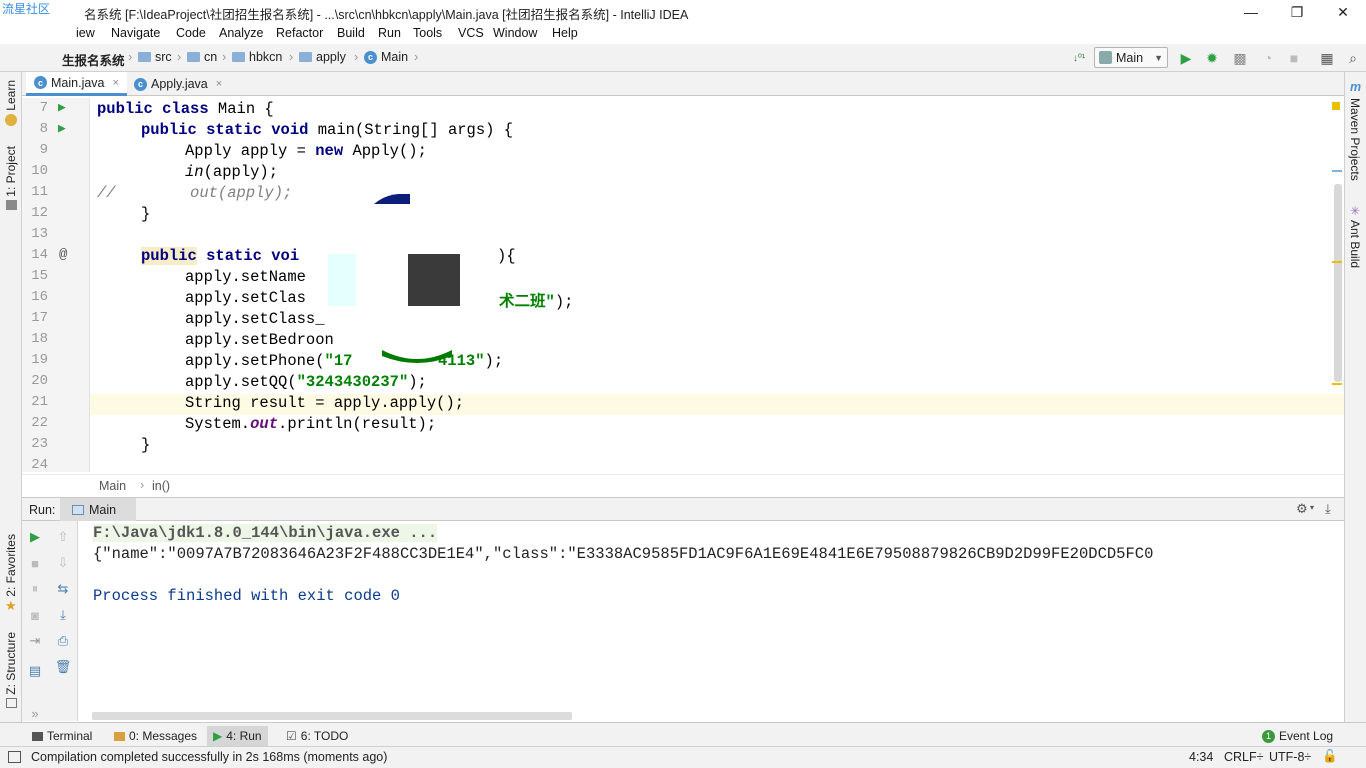  Describe the element at coordinates (11, 95) in the screenshot. I see `learn-tool-button: Learn` at that location.